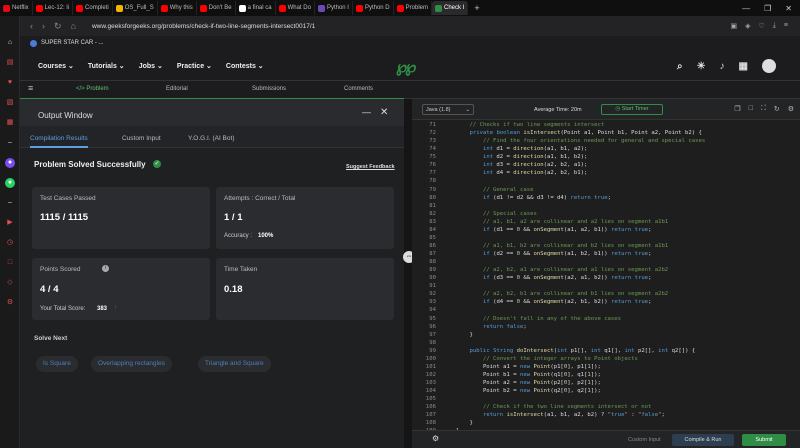  What do you see at coordinates (432, 165) in the screenshot?
I see `line-number: 76` at bounding box center [432, 165].